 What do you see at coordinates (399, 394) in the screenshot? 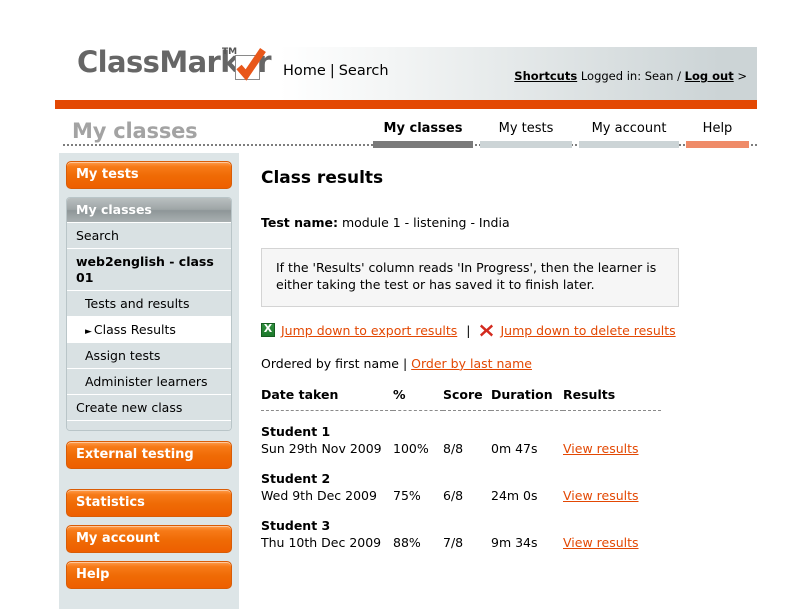
I see `column-header-percent: %` at bounding box center [399, 394].